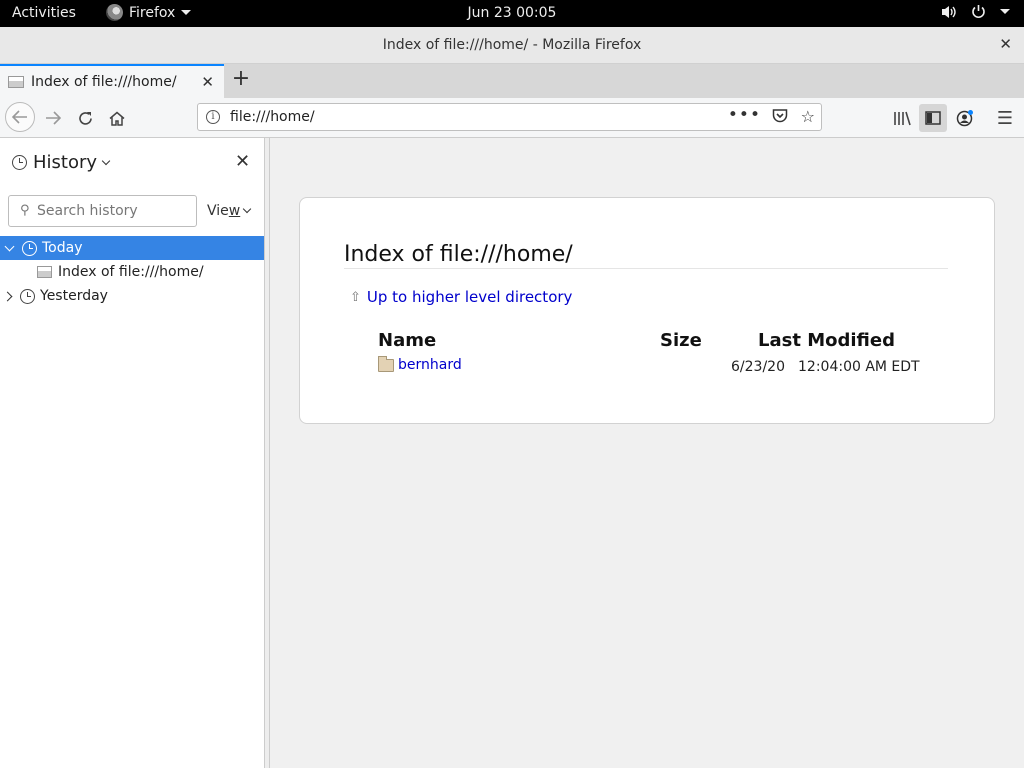 This screenshot has height=768, width=1024. Describe the element at coordinates (469, 297) in the screenshot. I see `up-directory-label: Up to higher level directory` at that location.